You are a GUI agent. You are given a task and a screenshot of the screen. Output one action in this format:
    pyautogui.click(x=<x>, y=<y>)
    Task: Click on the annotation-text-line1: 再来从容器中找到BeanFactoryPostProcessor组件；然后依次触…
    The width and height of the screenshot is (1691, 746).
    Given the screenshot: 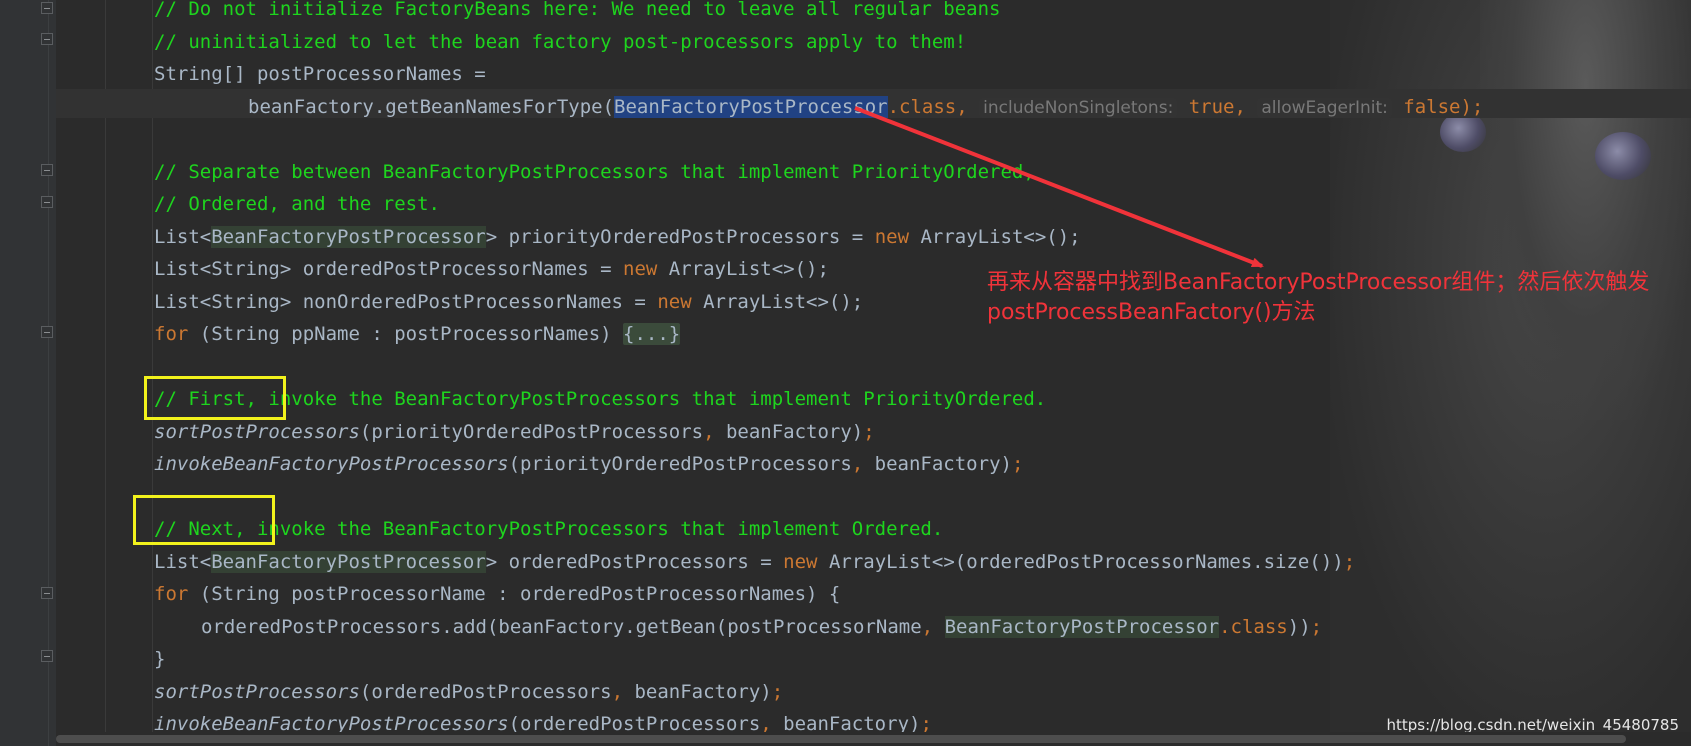 What is the action you would take?
    pyautogui.click(x=1318, y=282)
    